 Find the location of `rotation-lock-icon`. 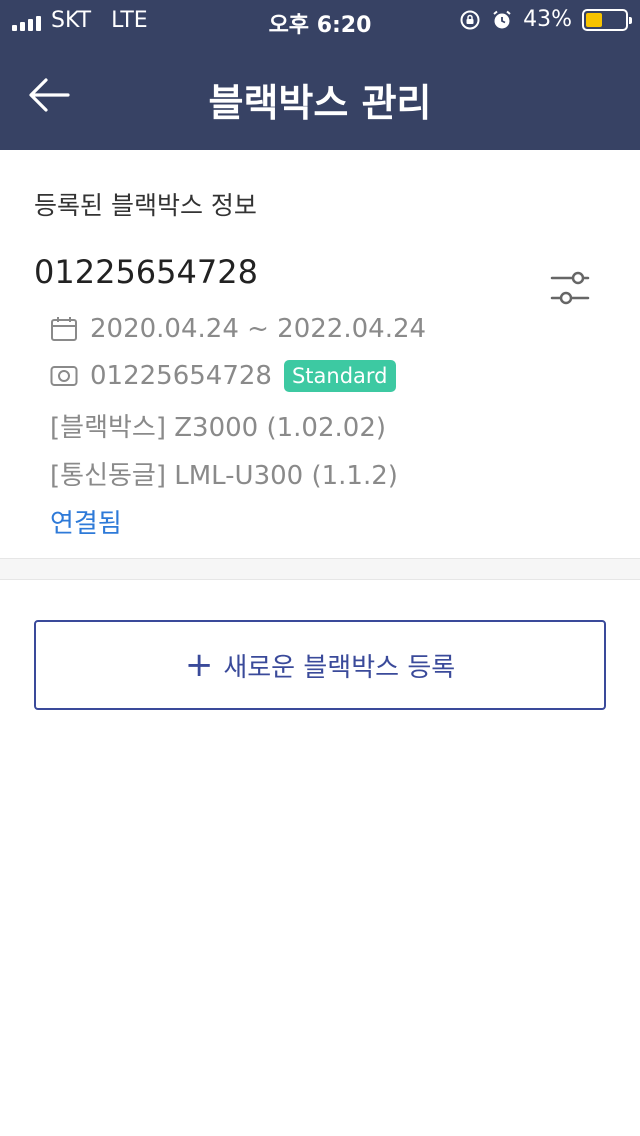

rotation-lock-icon is located at coordinates (470, 20).